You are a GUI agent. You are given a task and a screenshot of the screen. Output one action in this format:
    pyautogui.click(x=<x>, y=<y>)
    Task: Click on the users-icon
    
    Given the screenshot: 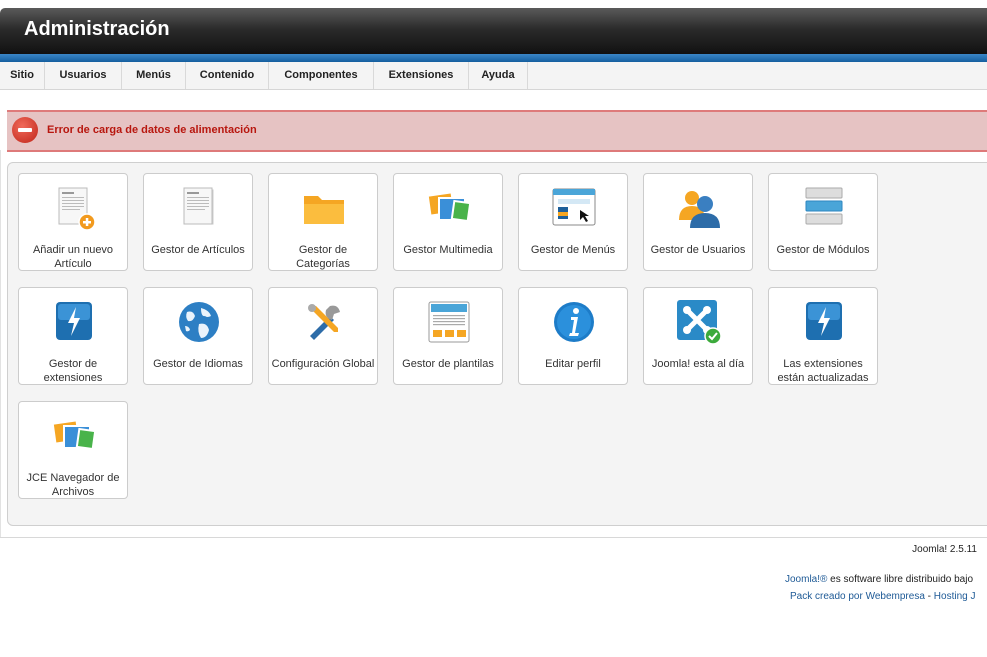 What is the action you would take?
    pyautogui.click(x=699, y=209)
    